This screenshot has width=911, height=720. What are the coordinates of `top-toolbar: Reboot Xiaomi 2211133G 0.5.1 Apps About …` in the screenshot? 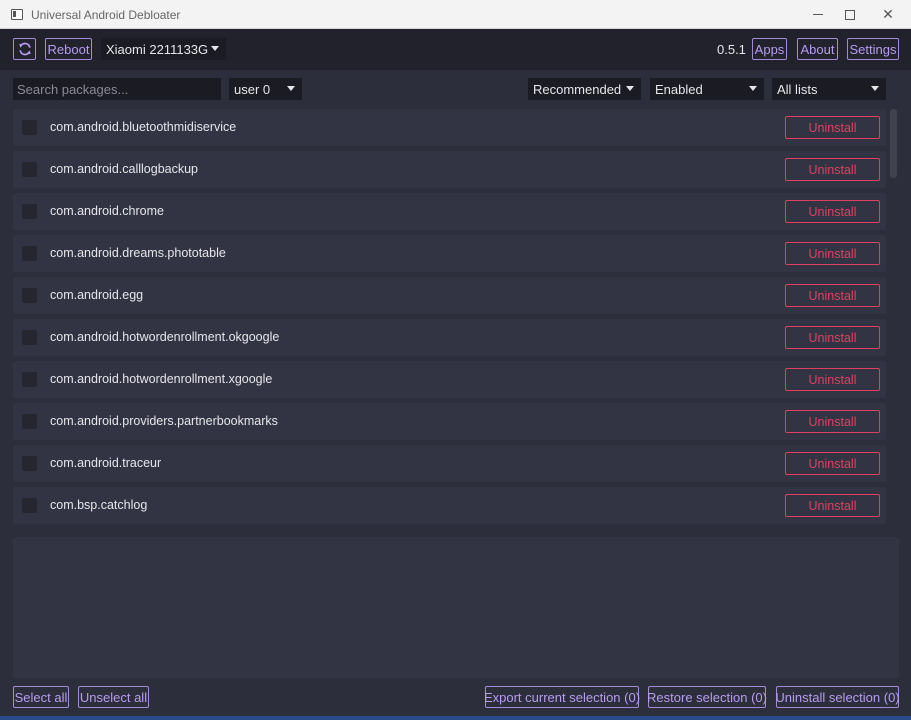 It's located at (455, 49).